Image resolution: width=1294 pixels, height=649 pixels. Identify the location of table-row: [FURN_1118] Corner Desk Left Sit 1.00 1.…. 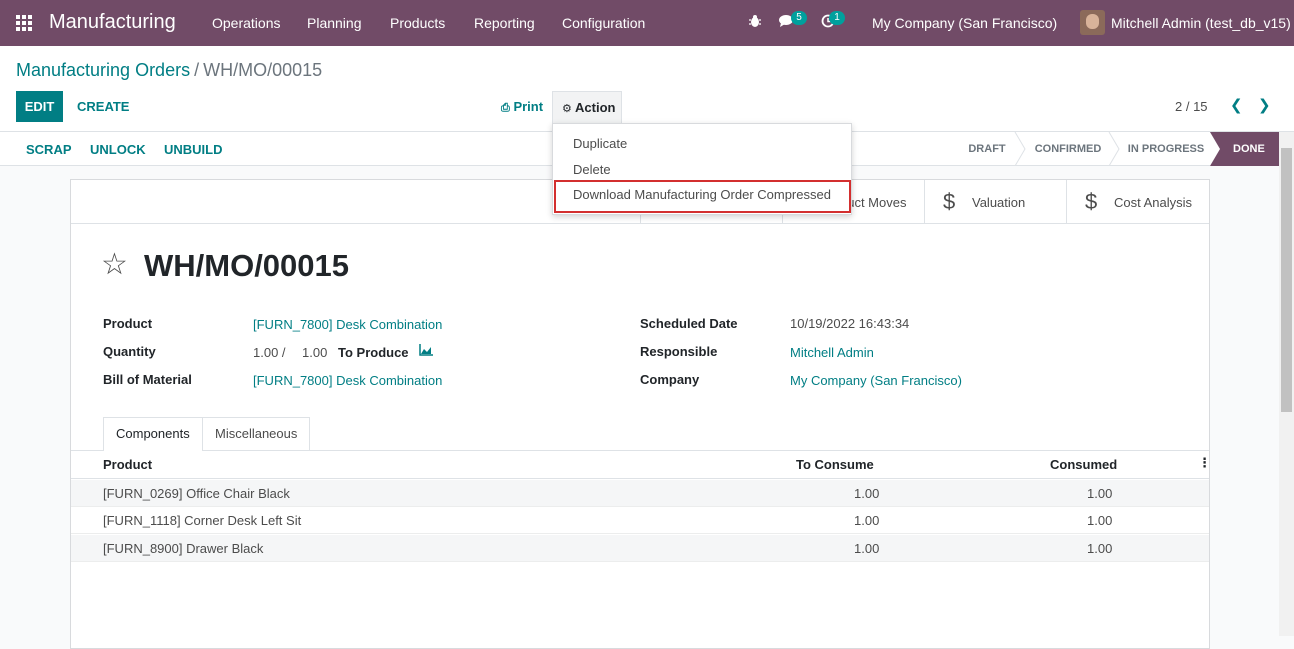
(640, 520).